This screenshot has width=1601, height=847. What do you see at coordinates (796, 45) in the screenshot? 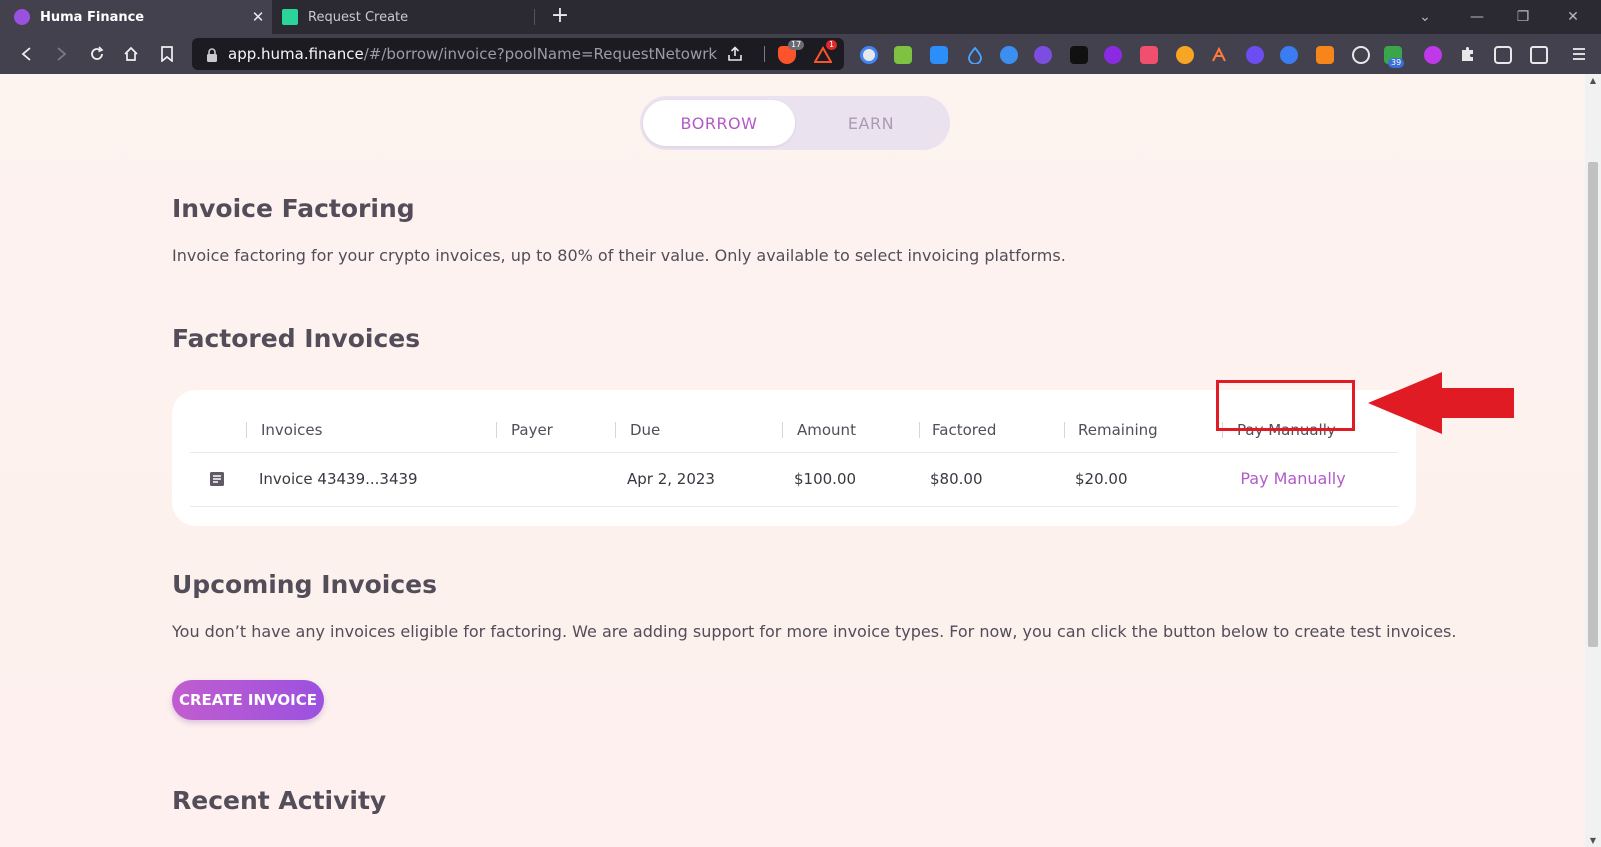
I see `shields-count-badge: 17` at bounding box center [796, 45].